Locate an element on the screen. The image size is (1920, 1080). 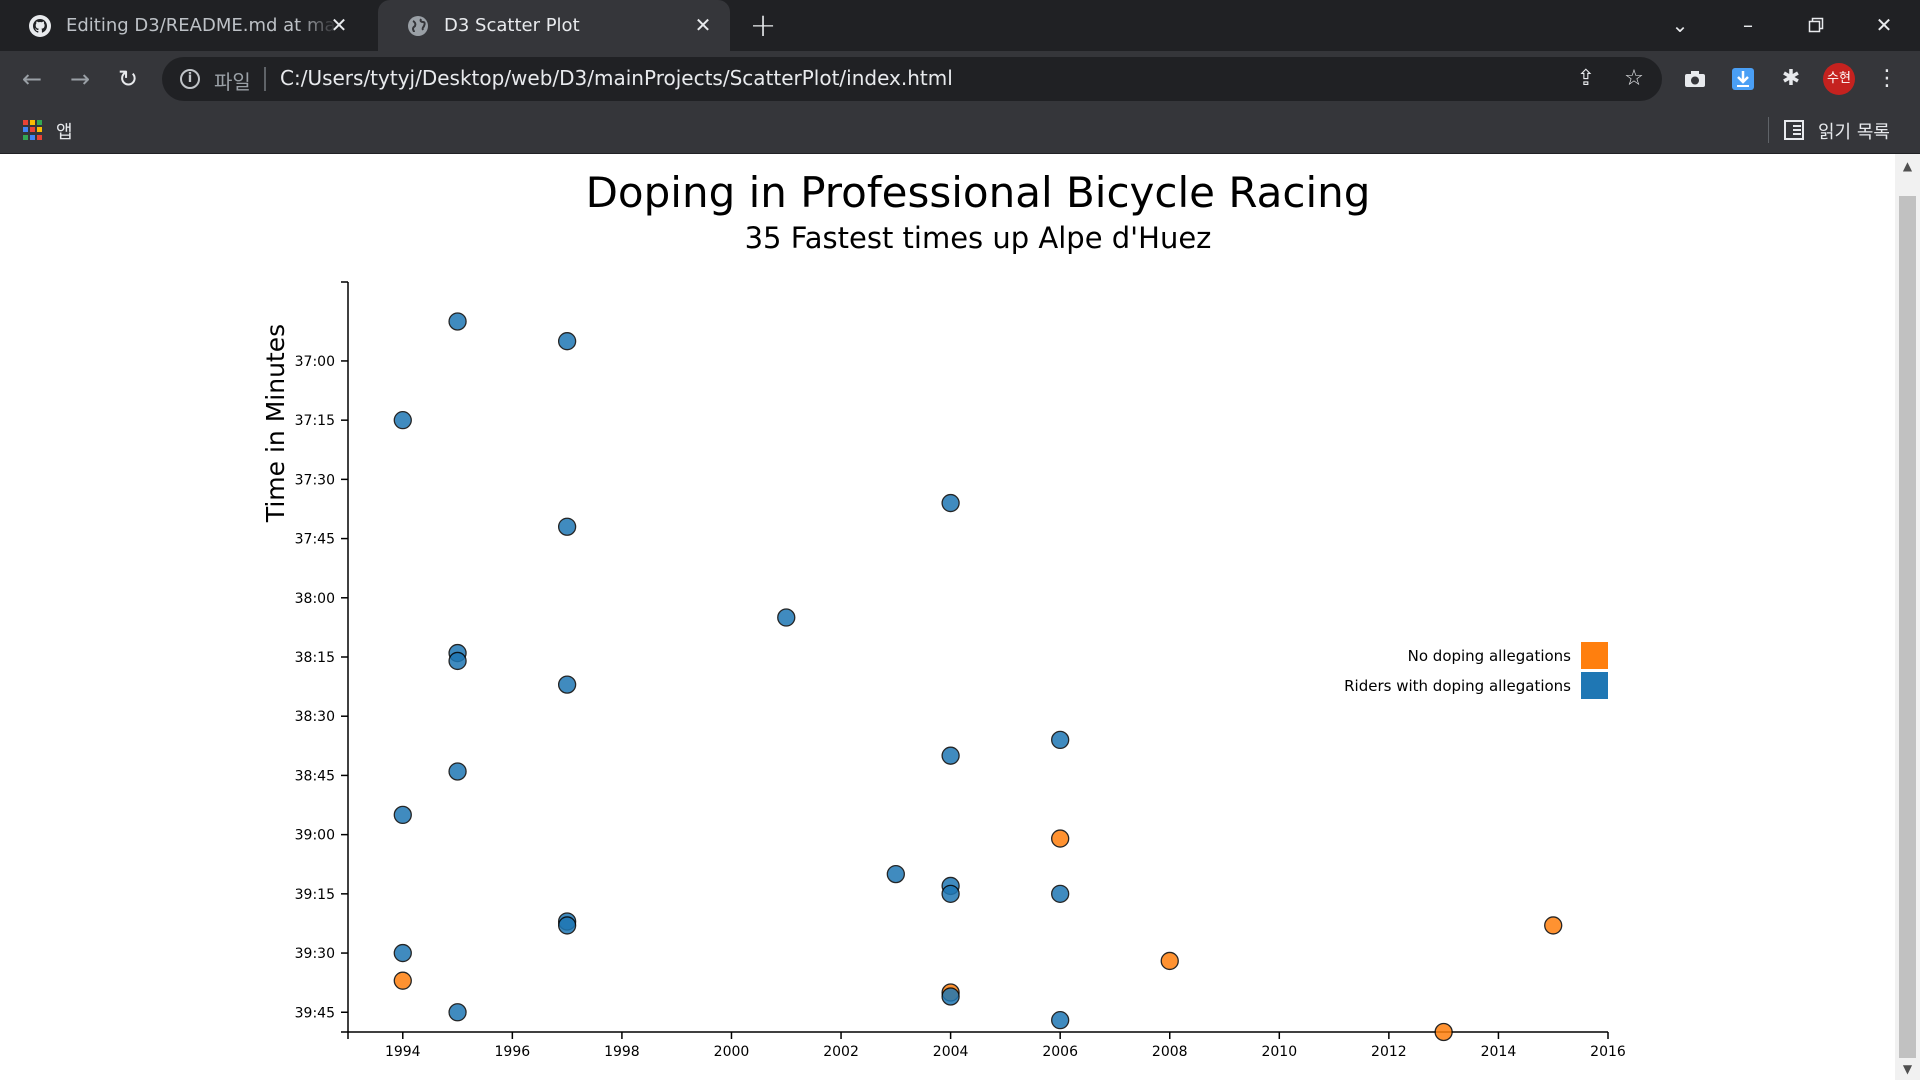
x-tick-label: 1998 is located at coordinates (622, 1052).